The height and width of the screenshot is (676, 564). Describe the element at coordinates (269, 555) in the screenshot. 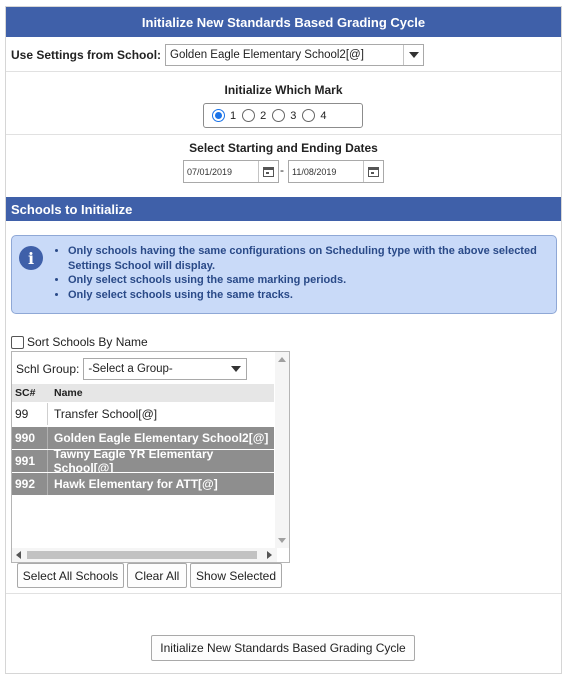

I see `scroll-right-icon` at that location.